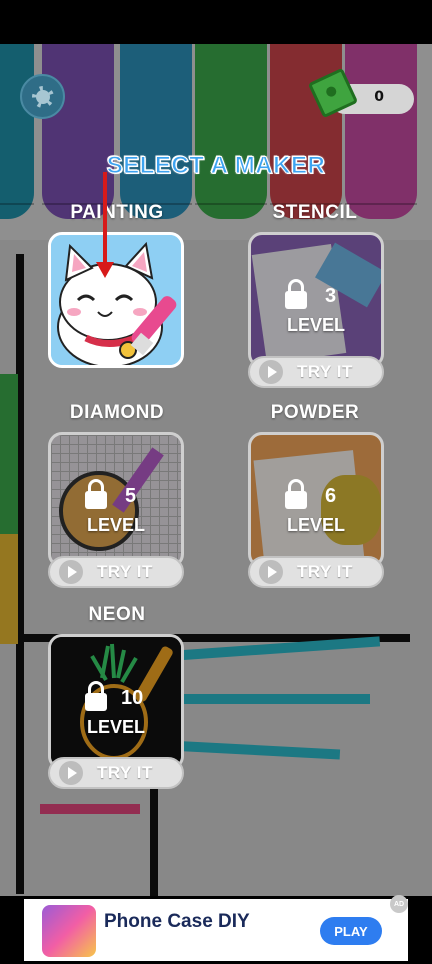 The image size is (432, 964). I want to click on money-count: 0, so click(379, 97).